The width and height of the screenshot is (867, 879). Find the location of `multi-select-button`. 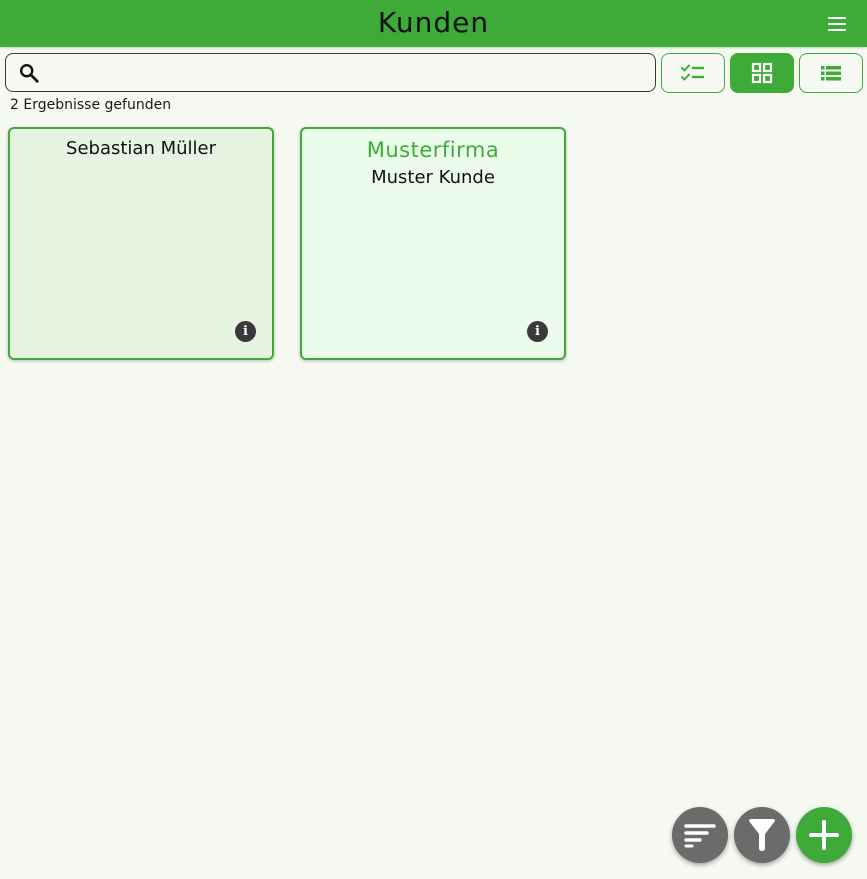

multi-select-button is located at coordinates (693, 73).